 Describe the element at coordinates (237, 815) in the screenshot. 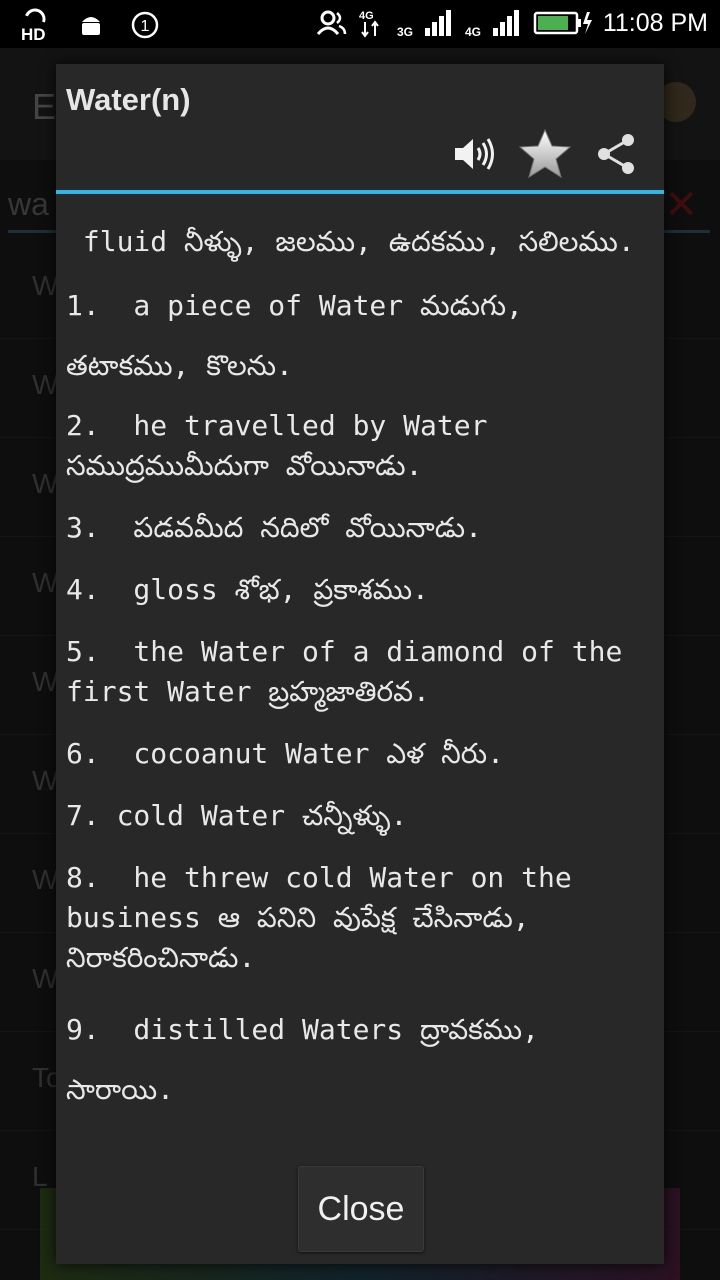

I see `list-item: 7. cold Water చన్నీళ్ళు.` at that location.